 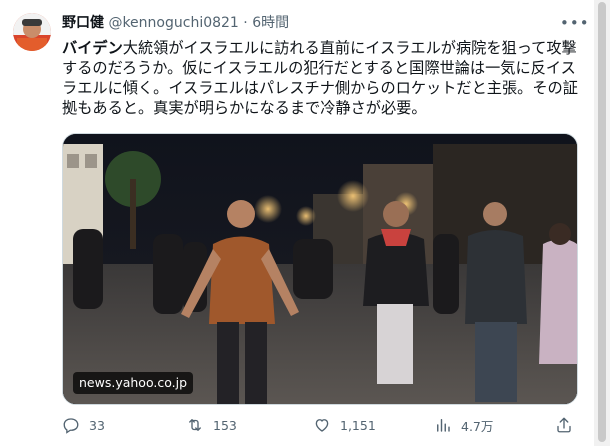 What do you see at coordinates (564, 425) in the screenshot?
I see `share-icon` at bounding box center [564, 425].